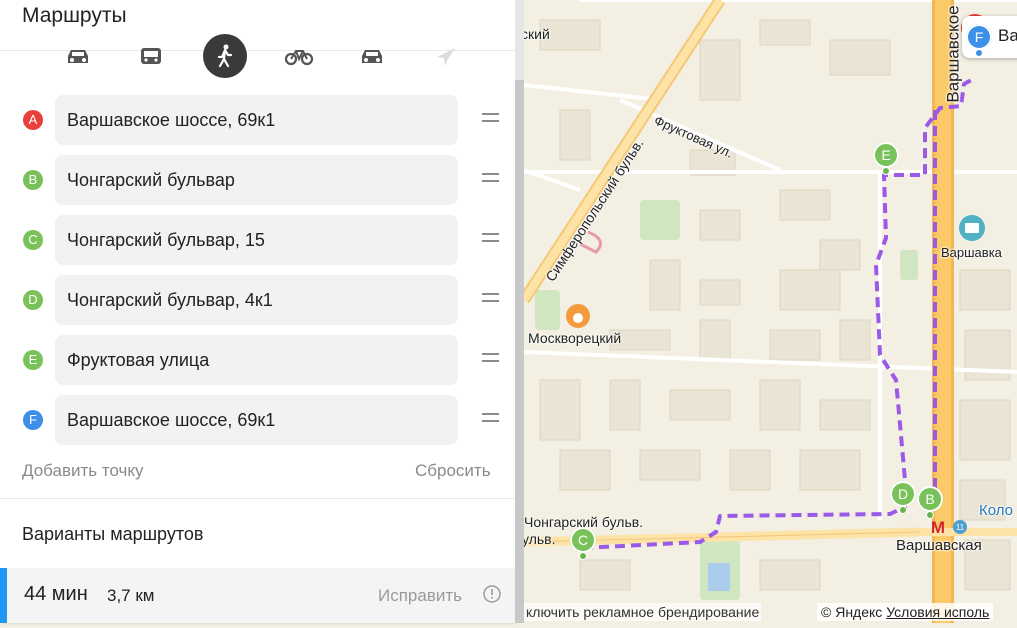 Image resolution: width=1017 pixels, height=628 pixels. What do you see at coordinates (938, 527) in the screenshot?
I see `metro-icon: М` at bounding box center [938, 527].